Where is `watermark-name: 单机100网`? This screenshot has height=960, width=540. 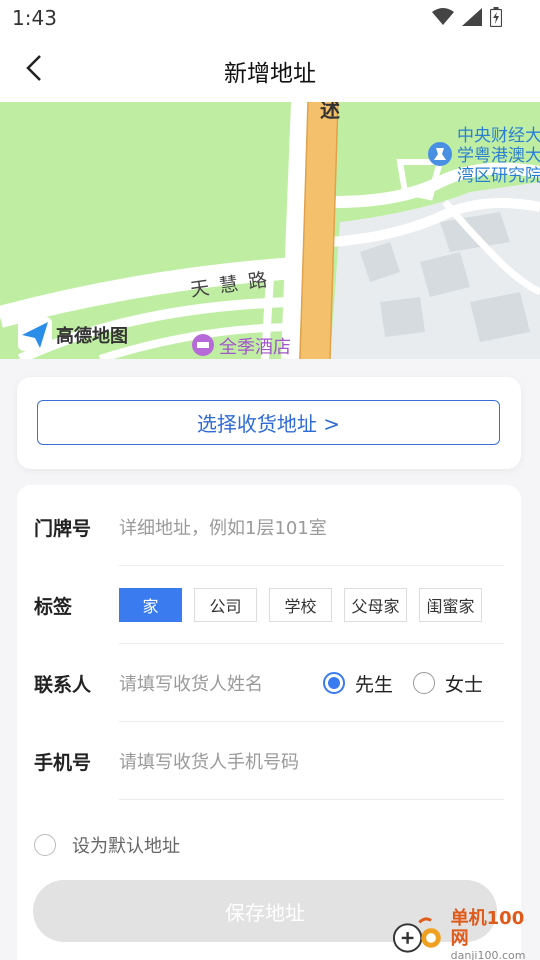 watermark-name: 单机100网 is located at coordinates (487, 928).